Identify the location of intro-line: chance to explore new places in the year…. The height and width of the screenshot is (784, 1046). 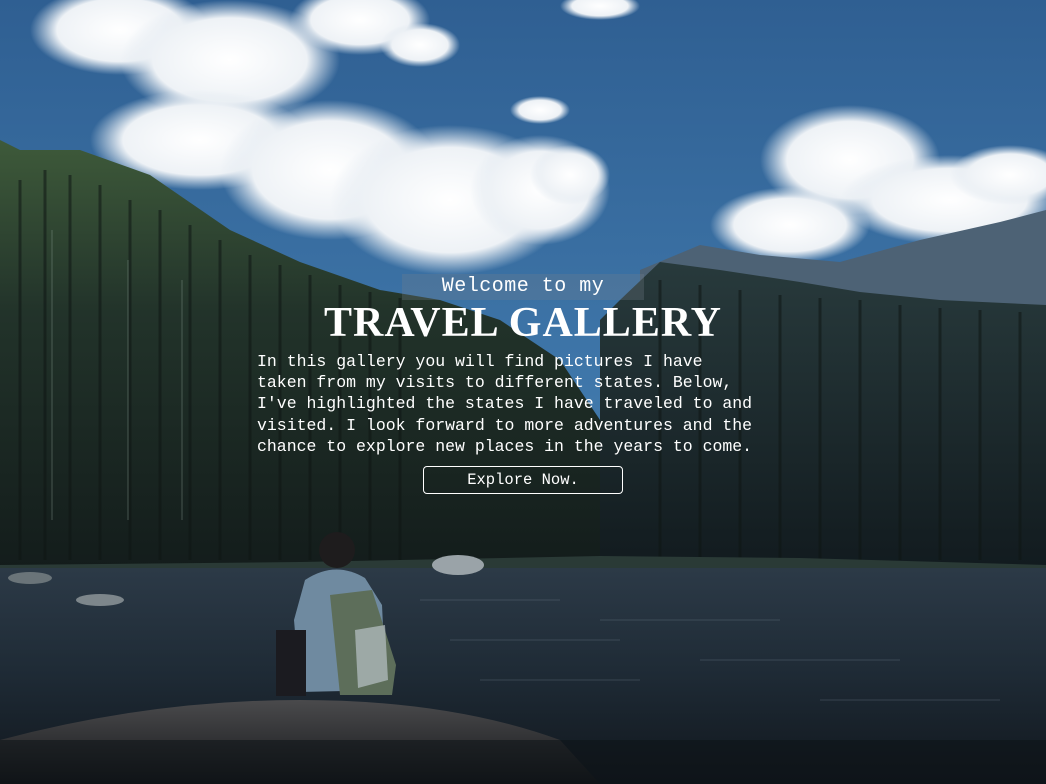
(505, 446).